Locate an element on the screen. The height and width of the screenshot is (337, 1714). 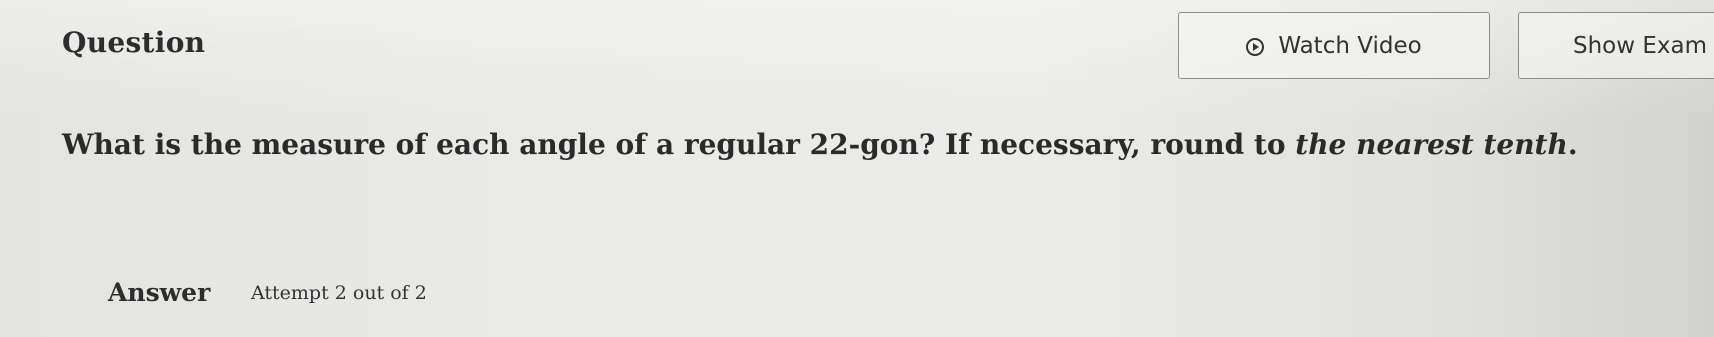
show-example-label: Show Exam is located at coordinates (1640, 45).